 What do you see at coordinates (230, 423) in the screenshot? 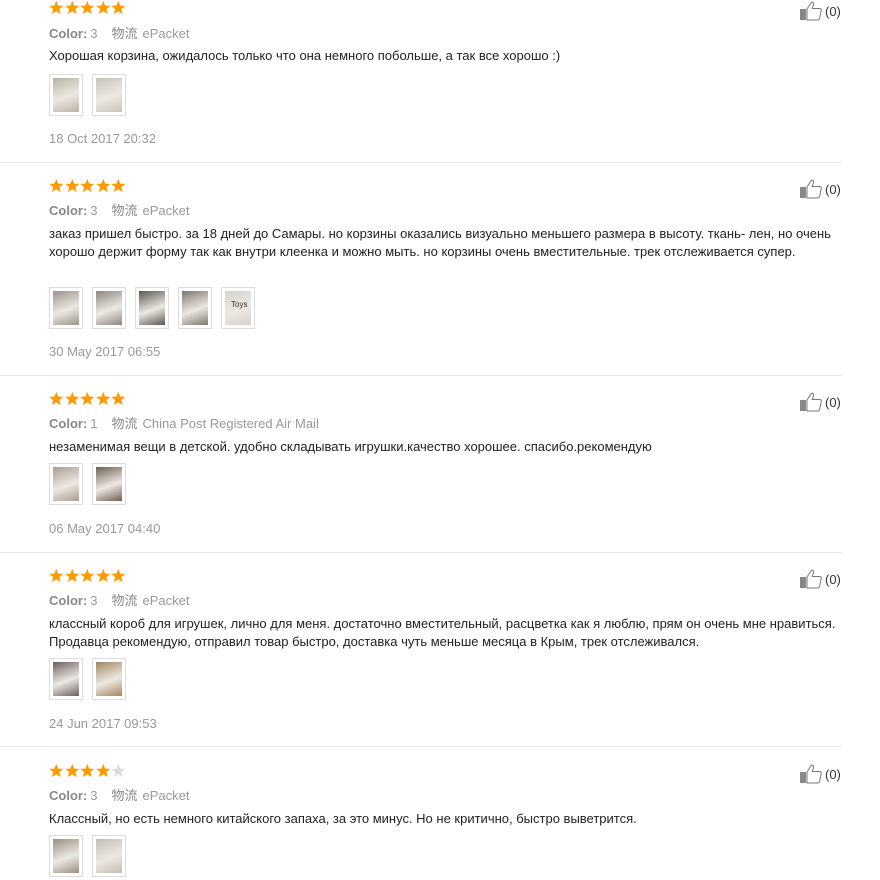
I see `shipping-value: China Post Registered Air Mail` at bounding box center [230, 423].